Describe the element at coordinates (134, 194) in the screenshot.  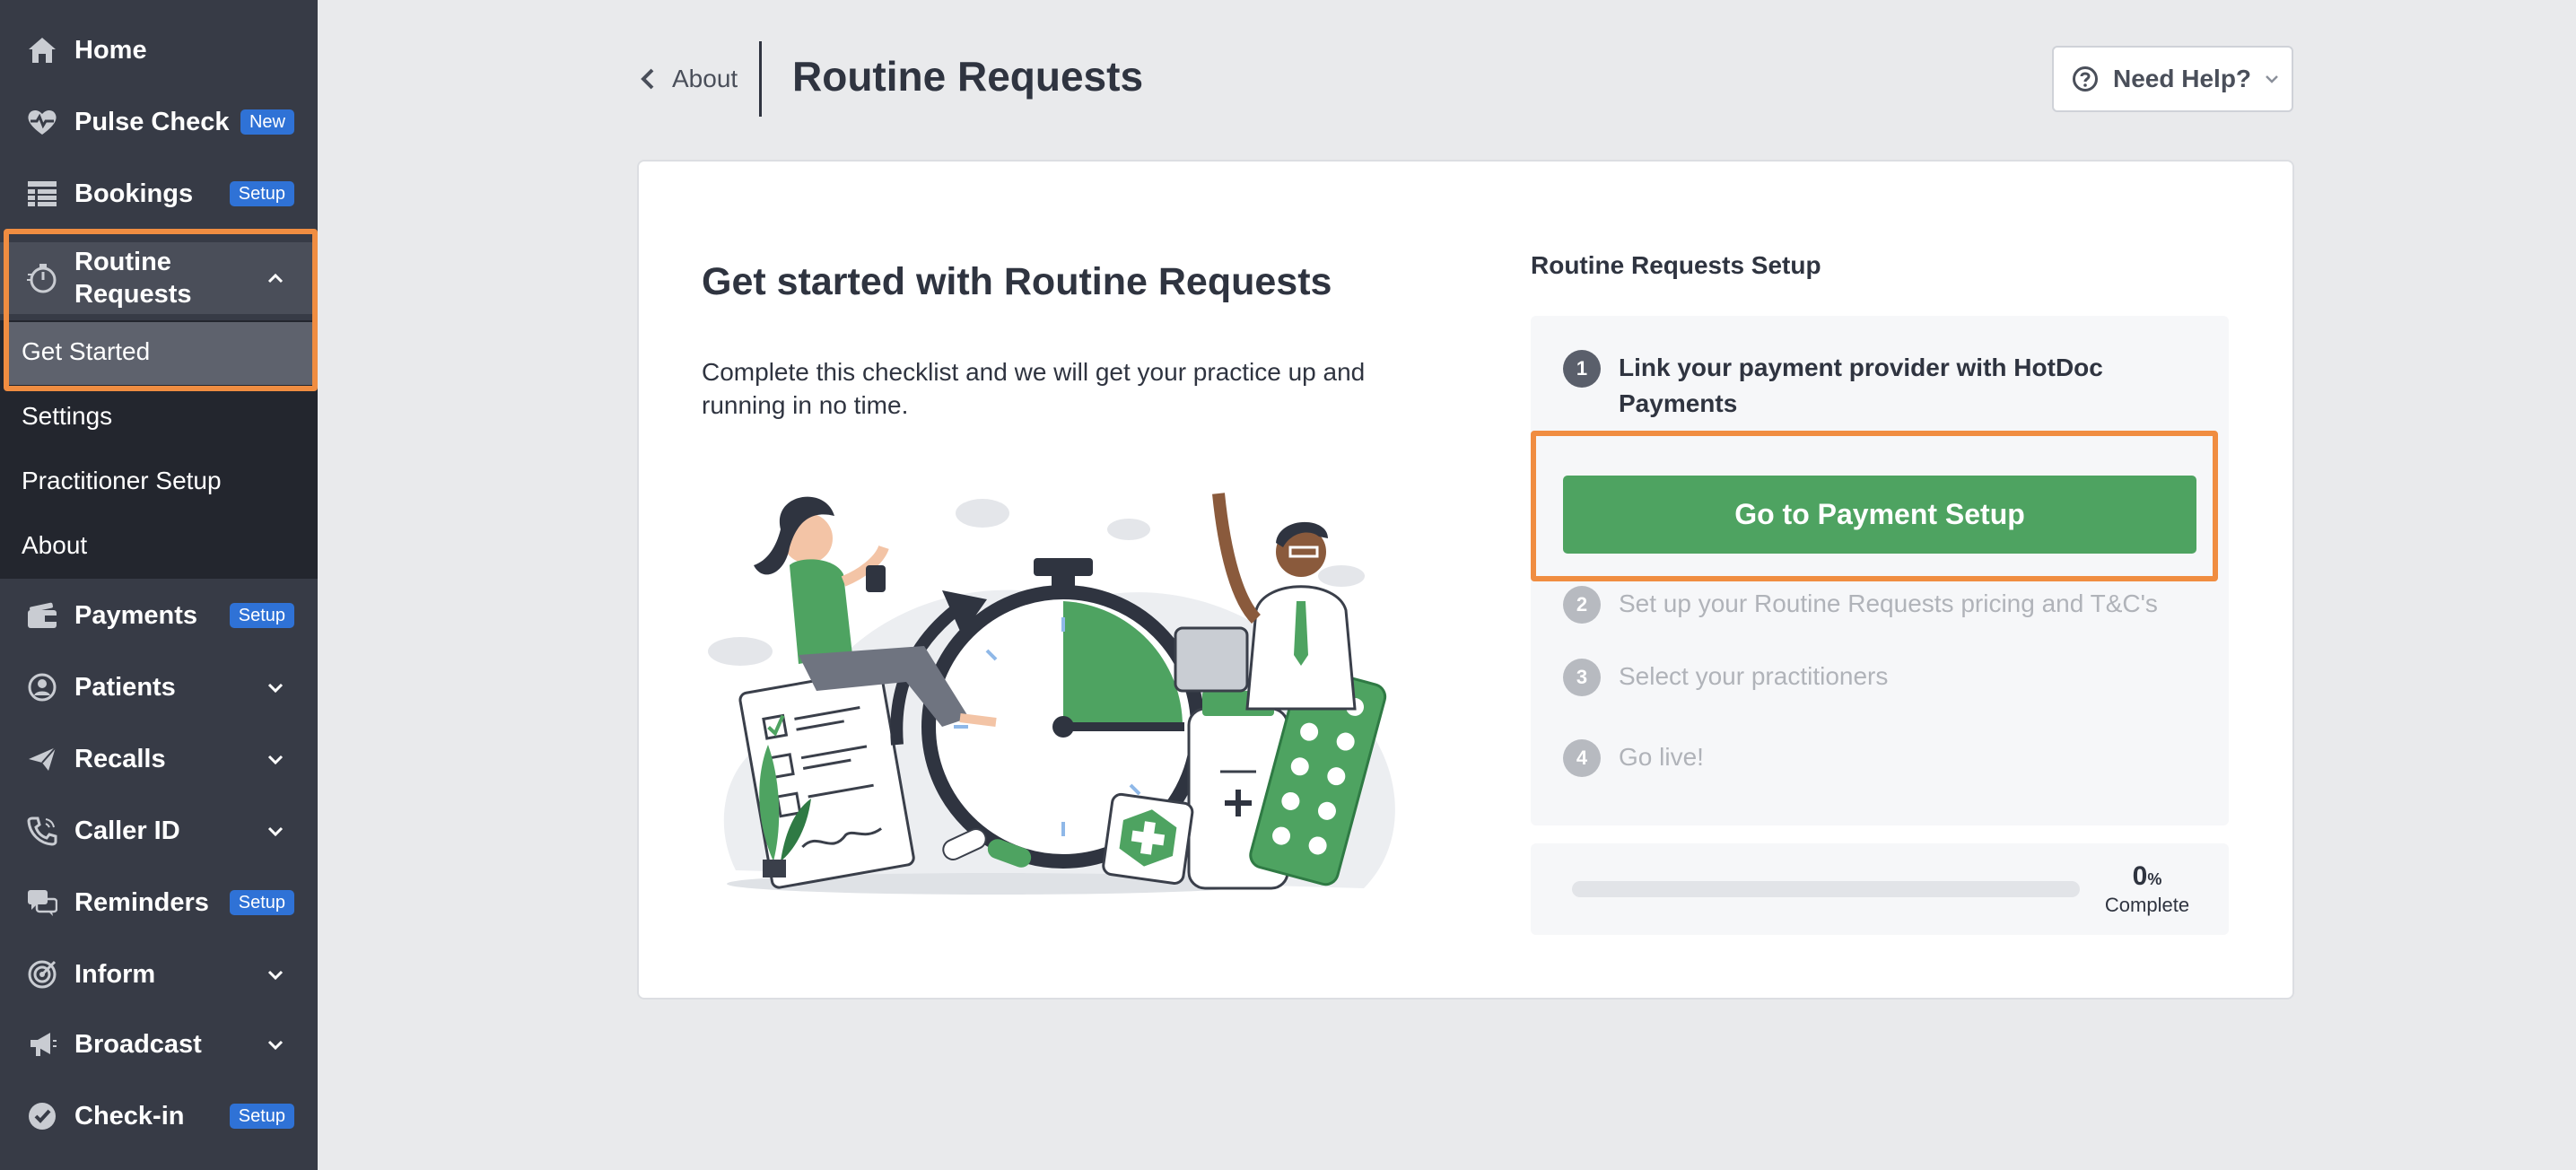
I see `sidebar-item-label: Bookings` at that location.